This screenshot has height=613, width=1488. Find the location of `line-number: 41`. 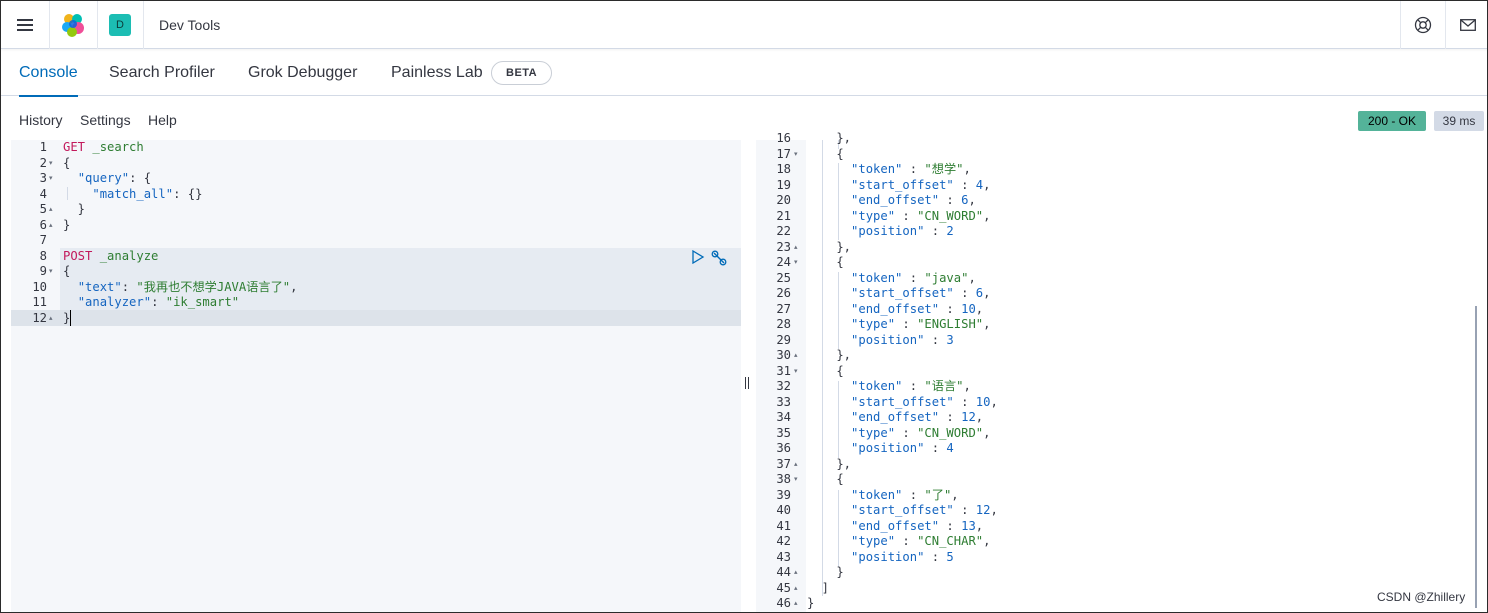

line-number: 41 is located at coordinates (783, 525).